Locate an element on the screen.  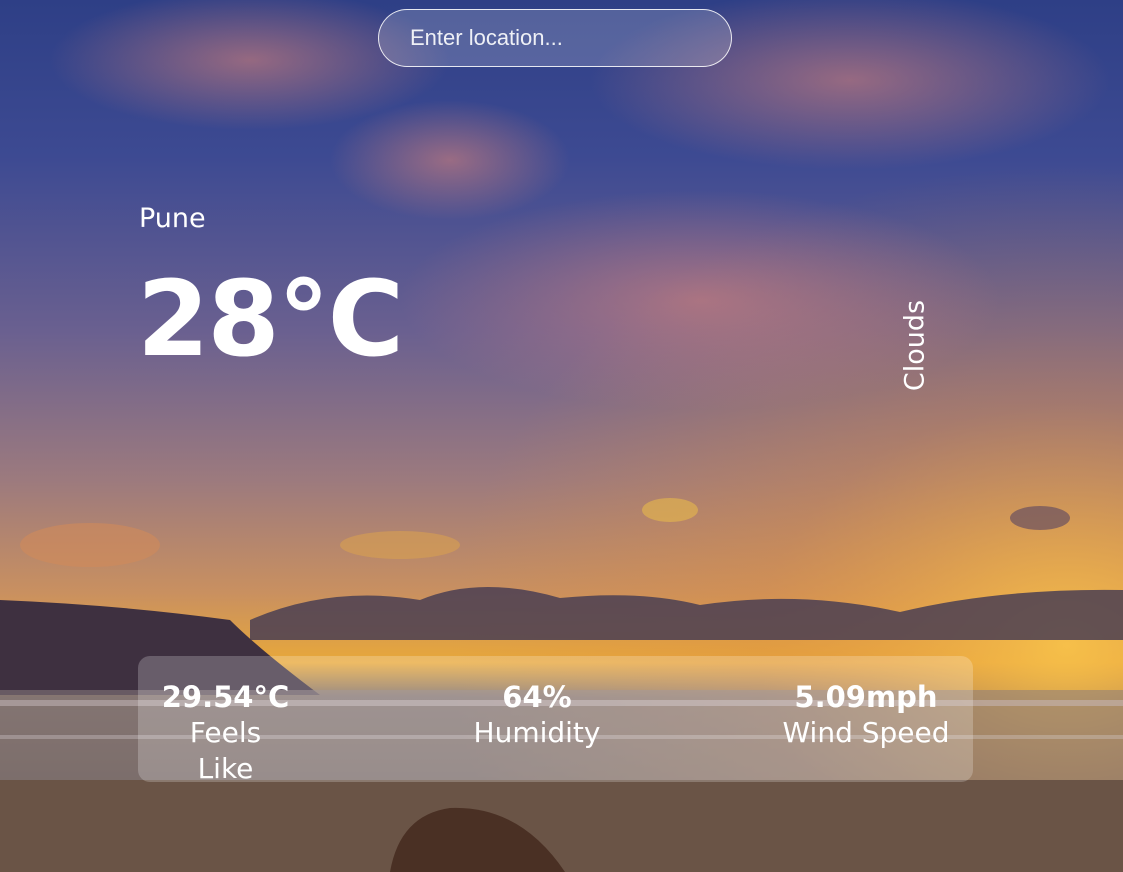
wind-speed-value: 5.09mph is located at coordinates (866, 697).